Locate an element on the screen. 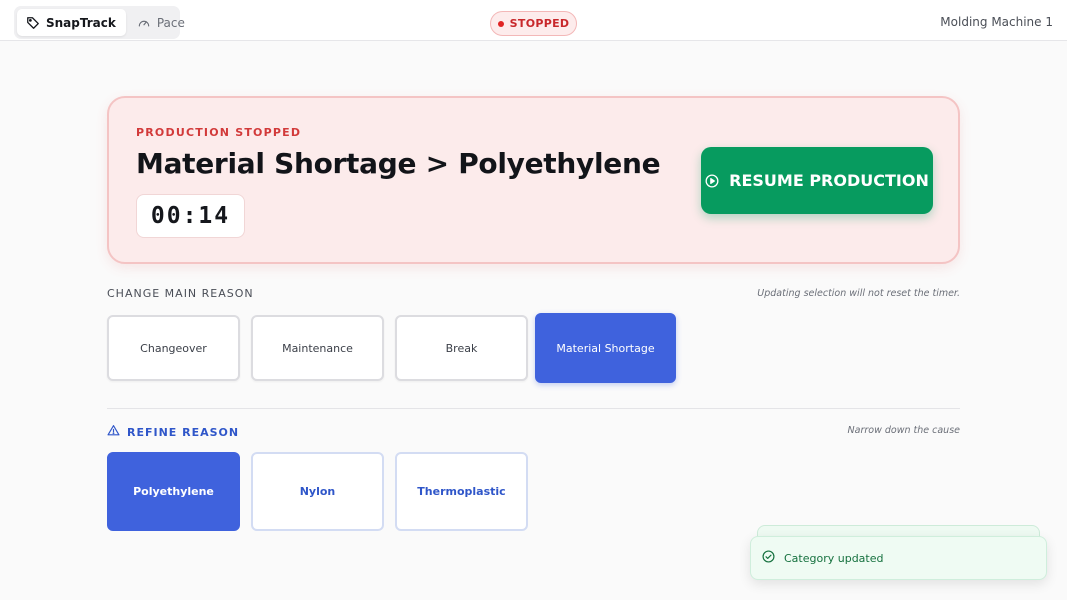  gauge-icon is located at coordinates (144, 23).